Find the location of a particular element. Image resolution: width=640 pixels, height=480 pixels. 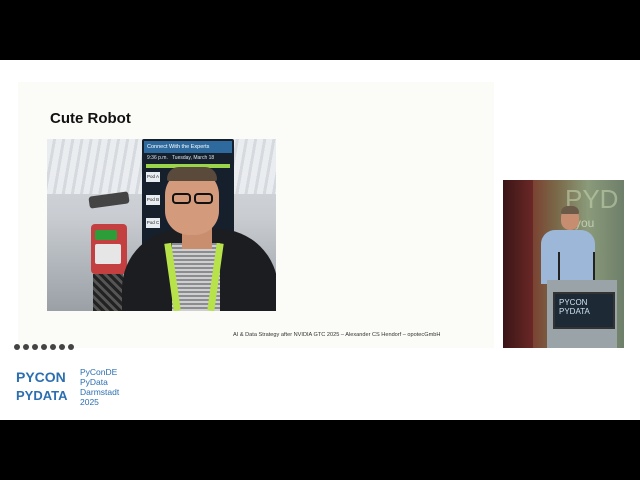

slide-title: Cute Robot is located at coordinates (90, 118).